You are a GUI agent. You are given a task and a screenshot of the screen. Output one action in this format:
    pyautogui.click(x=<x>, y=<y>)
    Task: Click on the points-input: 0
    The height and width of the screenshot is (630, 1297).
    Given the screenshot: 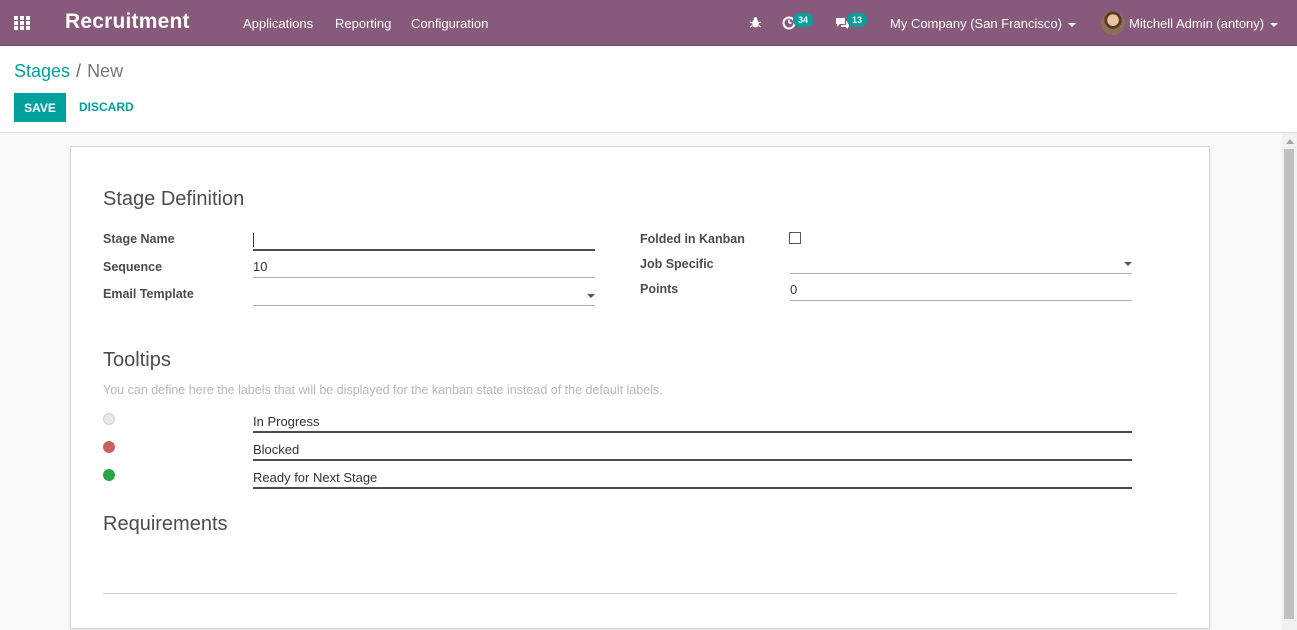 What is the action you would take?
    pyautogui.click(x=961, y=290)
    